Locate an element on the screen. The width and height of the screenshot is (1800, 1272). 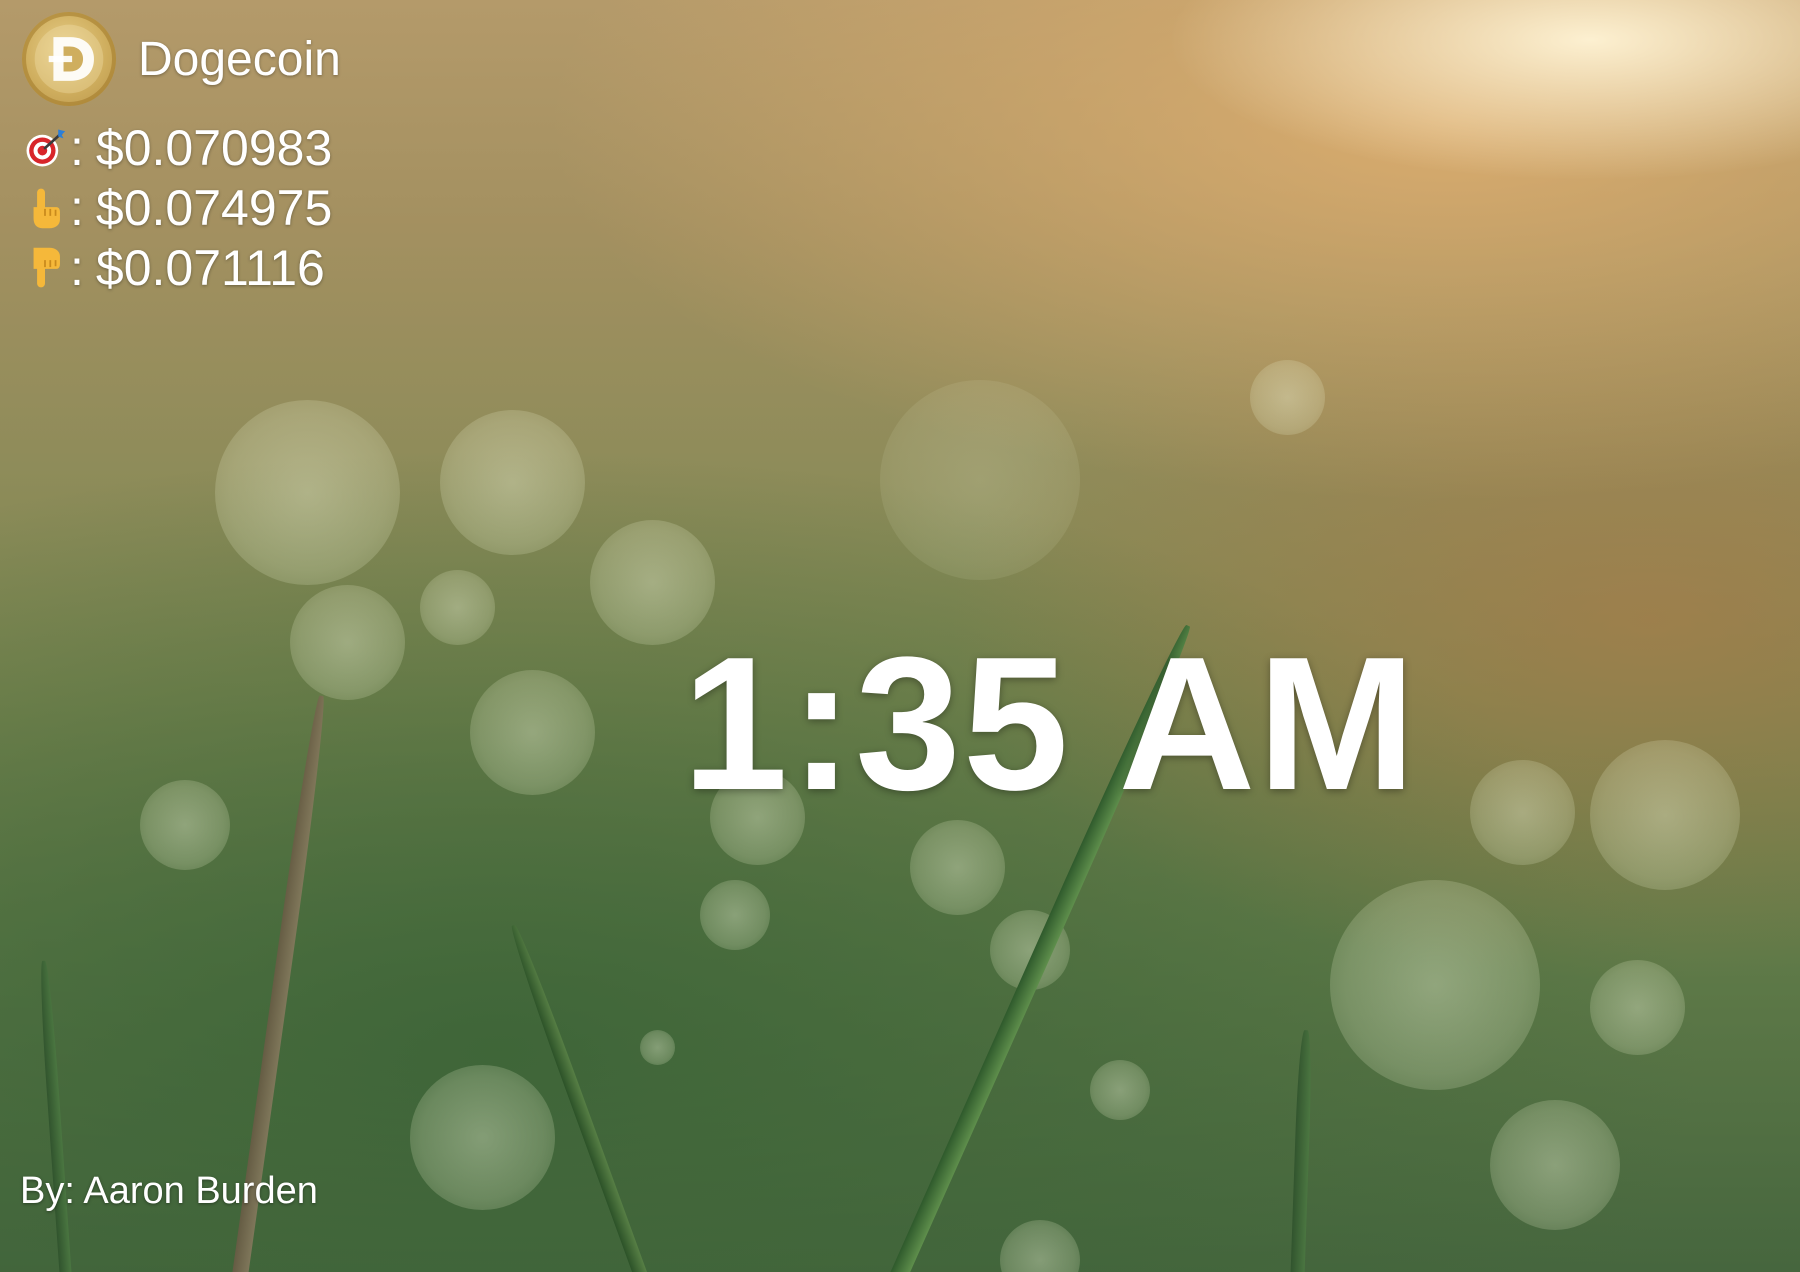
price-row-target: : $0.070983 is located at coordinates (176, 148).